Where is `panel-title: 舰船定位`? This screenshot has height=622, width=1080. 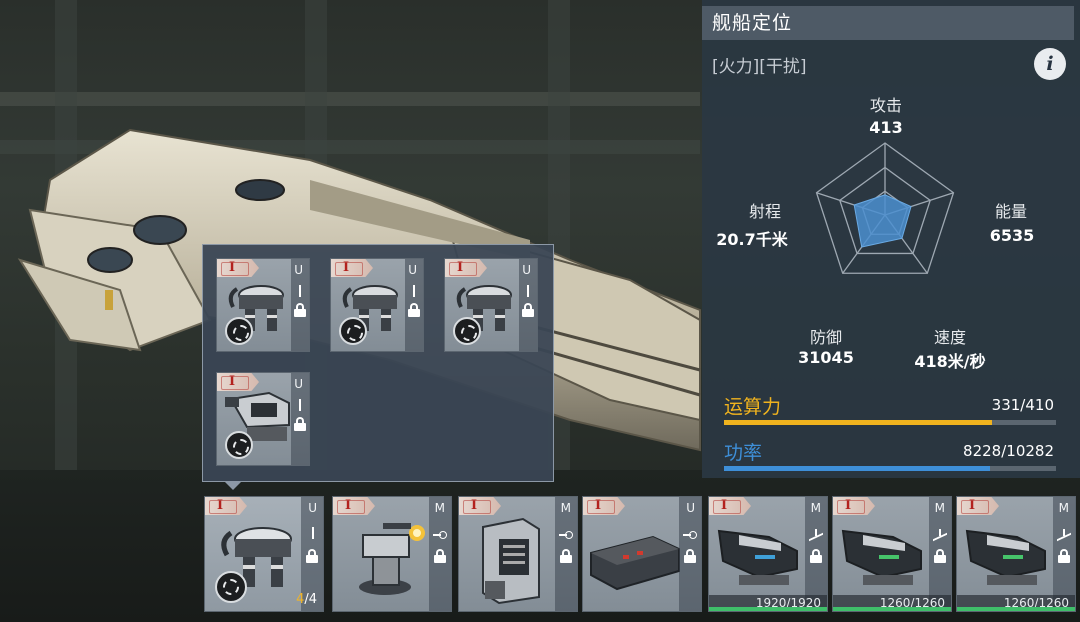 panel-title: 舰船定位 is located at coordinates (888, 23).